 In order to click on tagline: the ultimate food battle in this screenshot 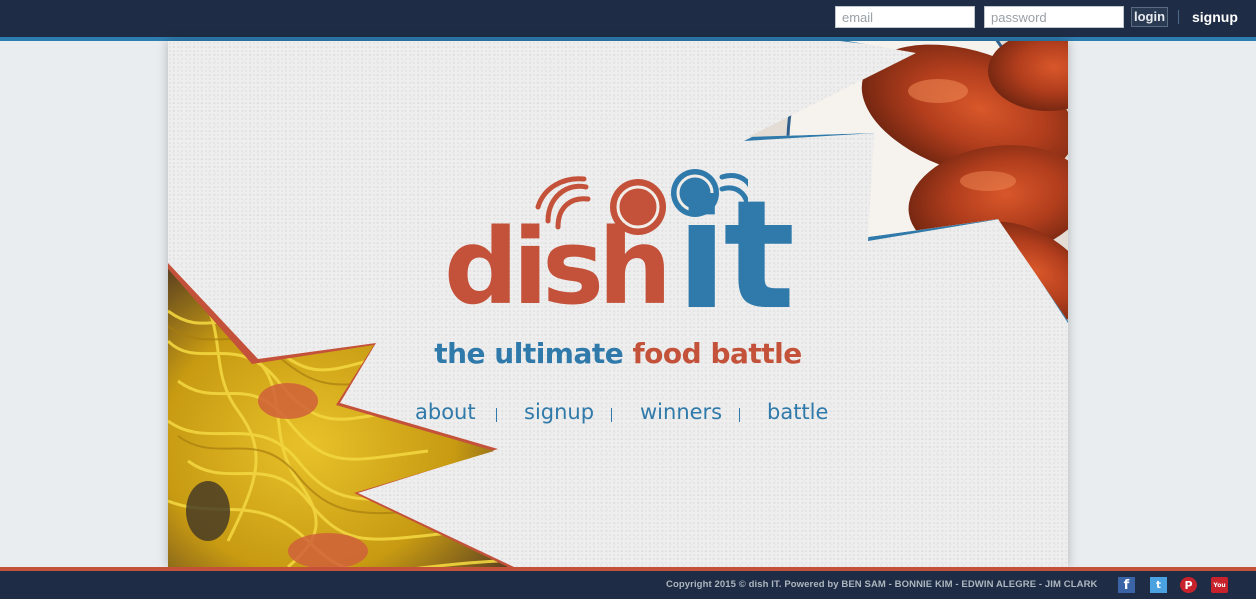, I will do `click(618, 353)`.